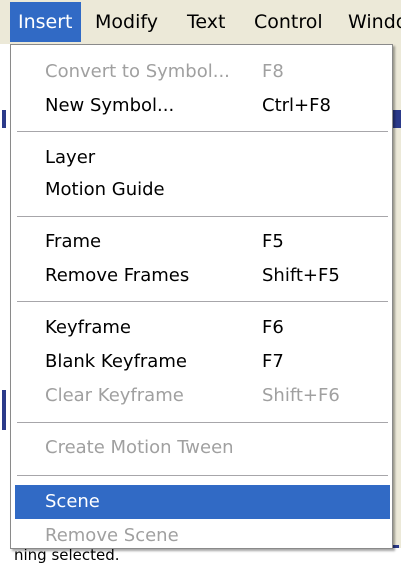  What do you see at coordinates (301, 395) in the screenshot?
I see `menu-item-shortcut: Shift+F6` at bounding box center [301, 395].